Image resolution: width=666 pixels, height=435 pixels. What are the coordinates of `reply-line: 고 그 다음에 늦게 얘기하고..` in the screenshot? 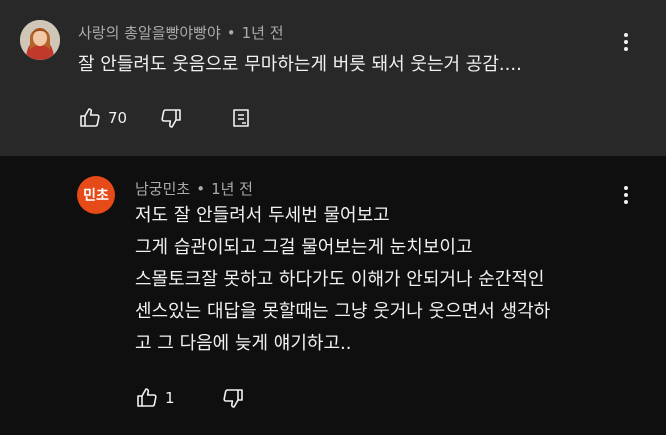 It's located at (243, 343).